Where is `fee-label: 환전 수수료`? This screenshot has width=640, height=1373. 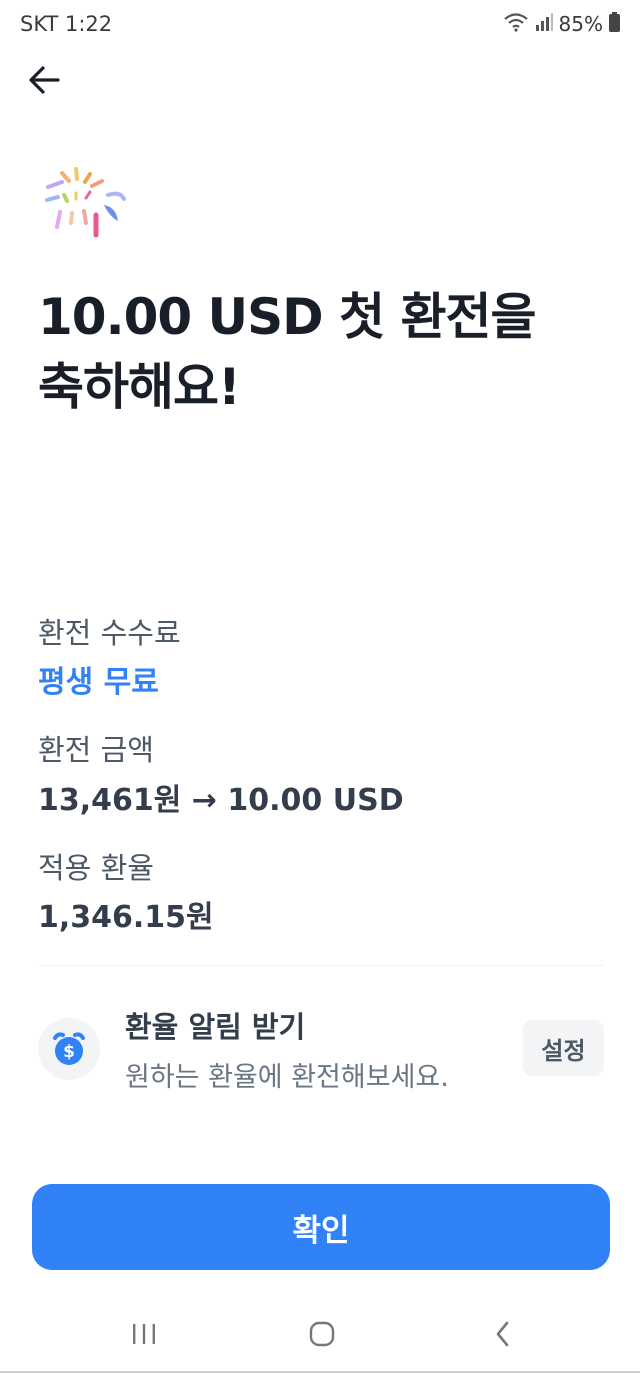
fee-label: 환전 수수료 is located at coordinates (109, 633).